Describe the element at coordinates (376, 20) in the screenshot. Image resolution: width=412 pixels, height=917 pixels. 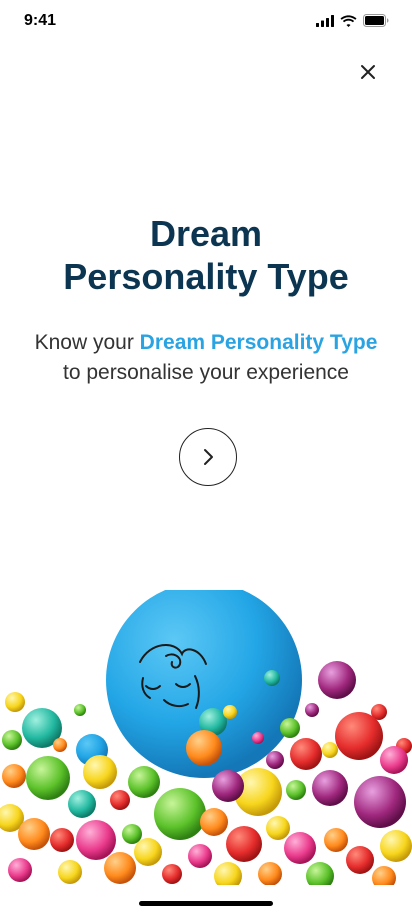
I see `battery-icon` at that location.